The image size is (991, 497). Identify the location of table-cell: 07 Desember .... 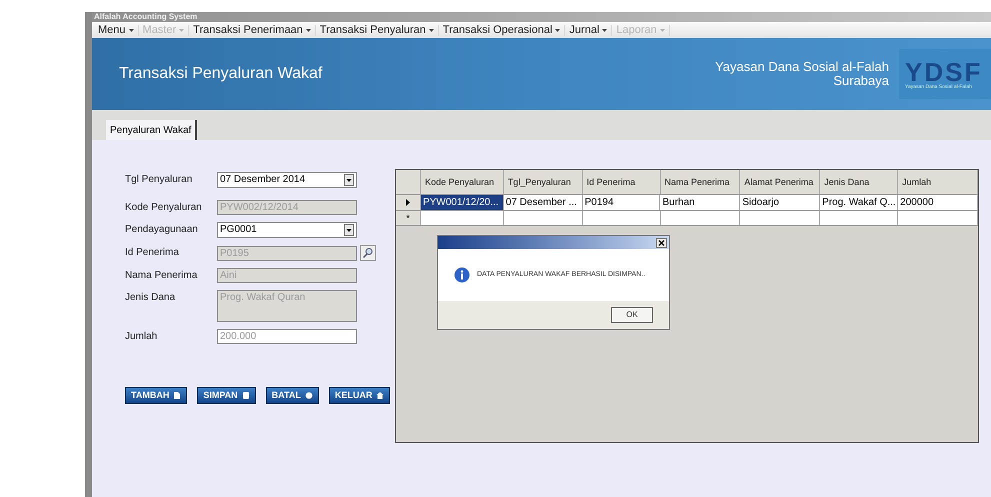
(543, 202).